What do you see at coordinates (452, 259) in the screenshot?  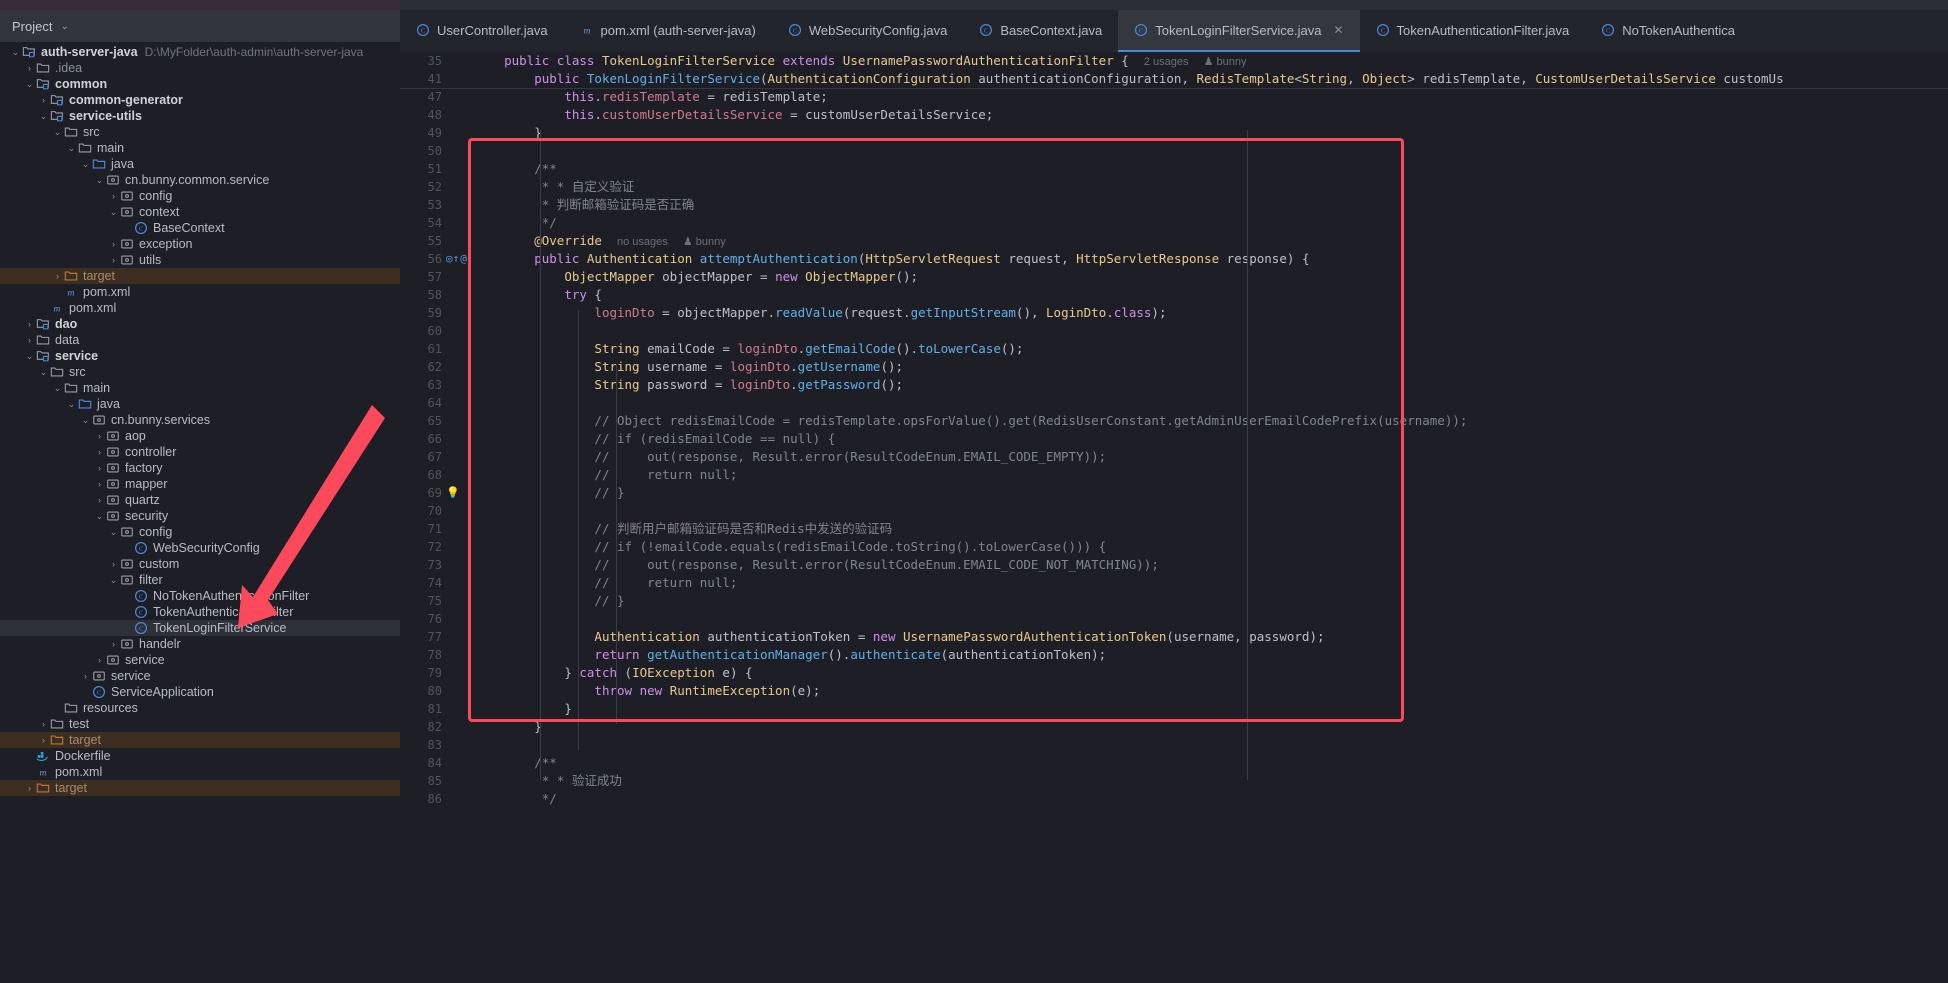 I see `override-method-icon: ◎↑` at bounding box center [452, 259].